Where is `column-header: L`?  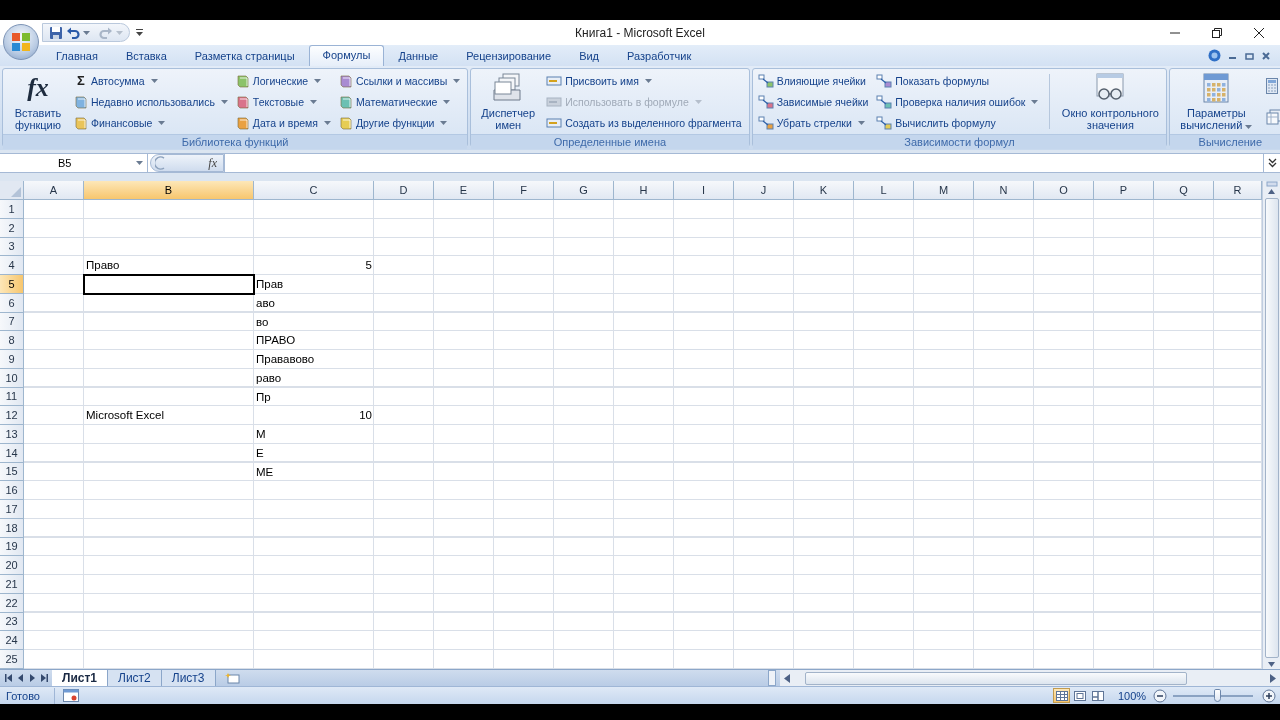 column-header: L is located at coordinates (884, 190).